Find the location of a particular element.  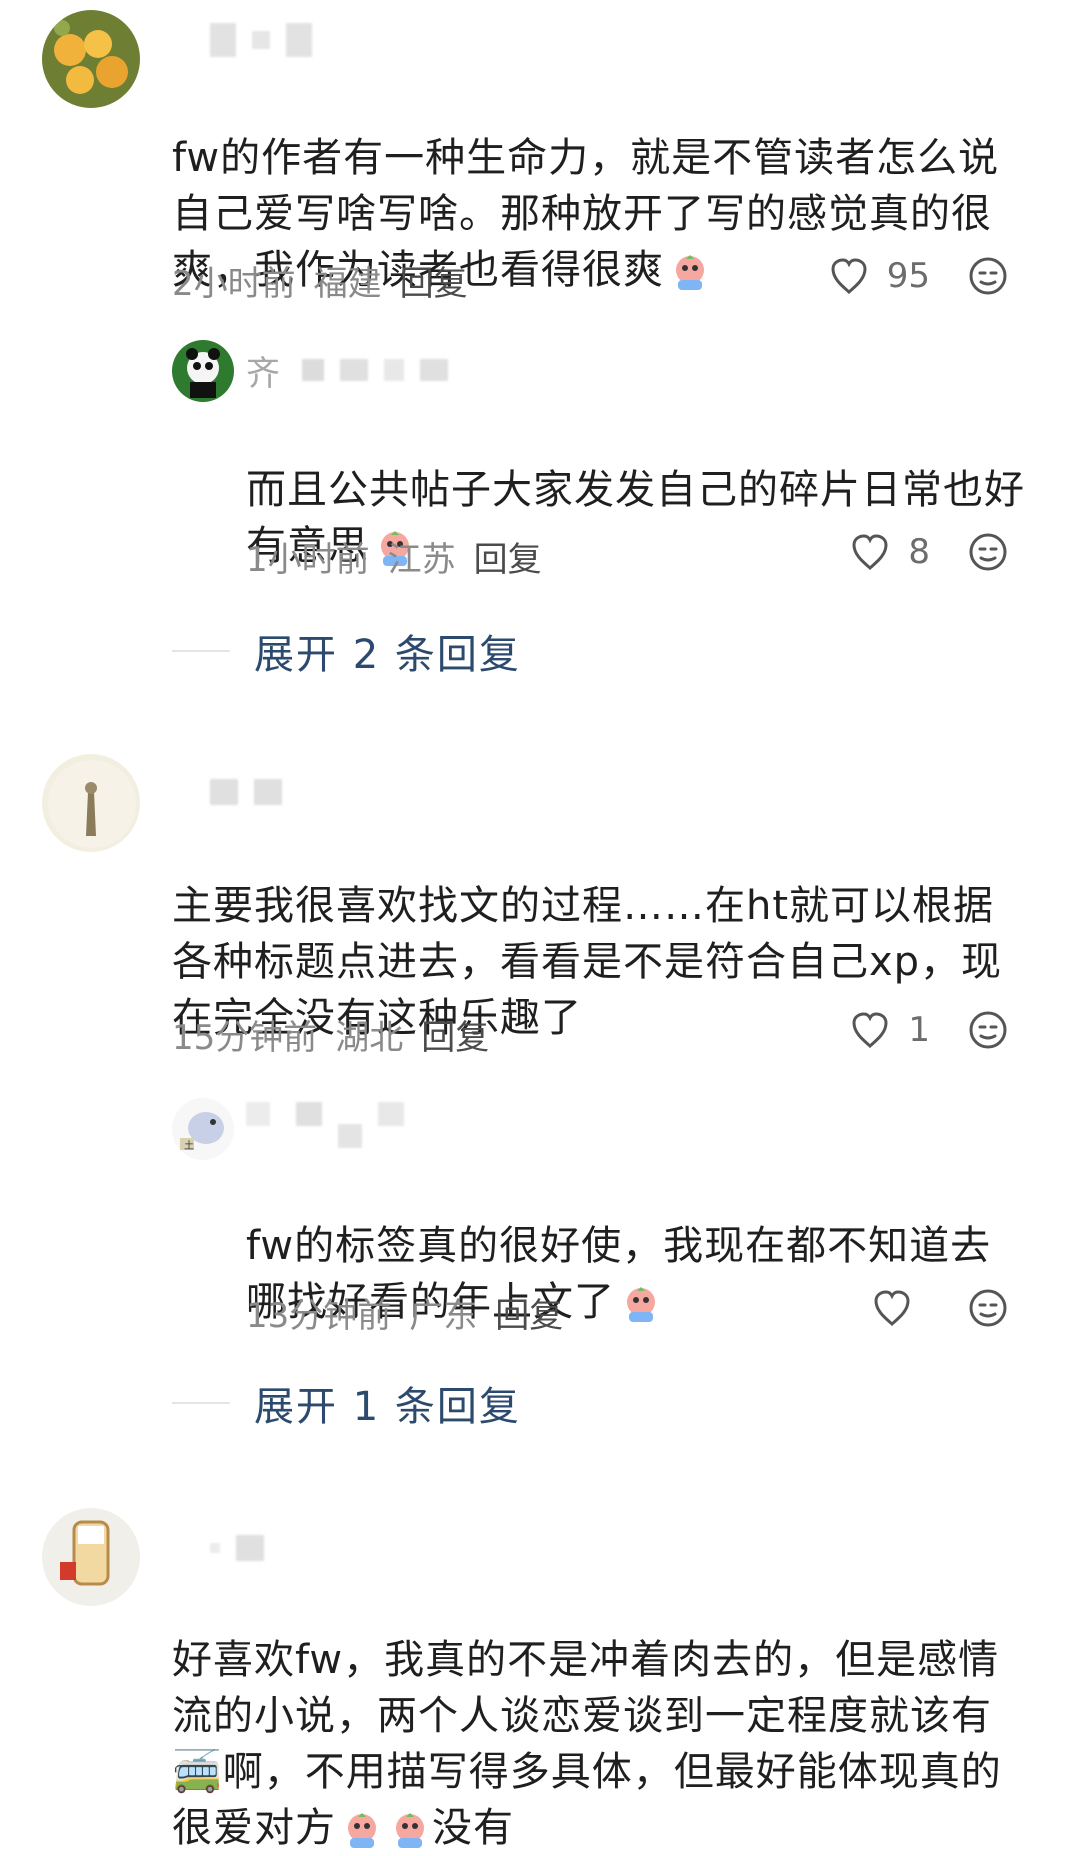

comment-time: 15分钟前 is located at coordinates (245, 1038).